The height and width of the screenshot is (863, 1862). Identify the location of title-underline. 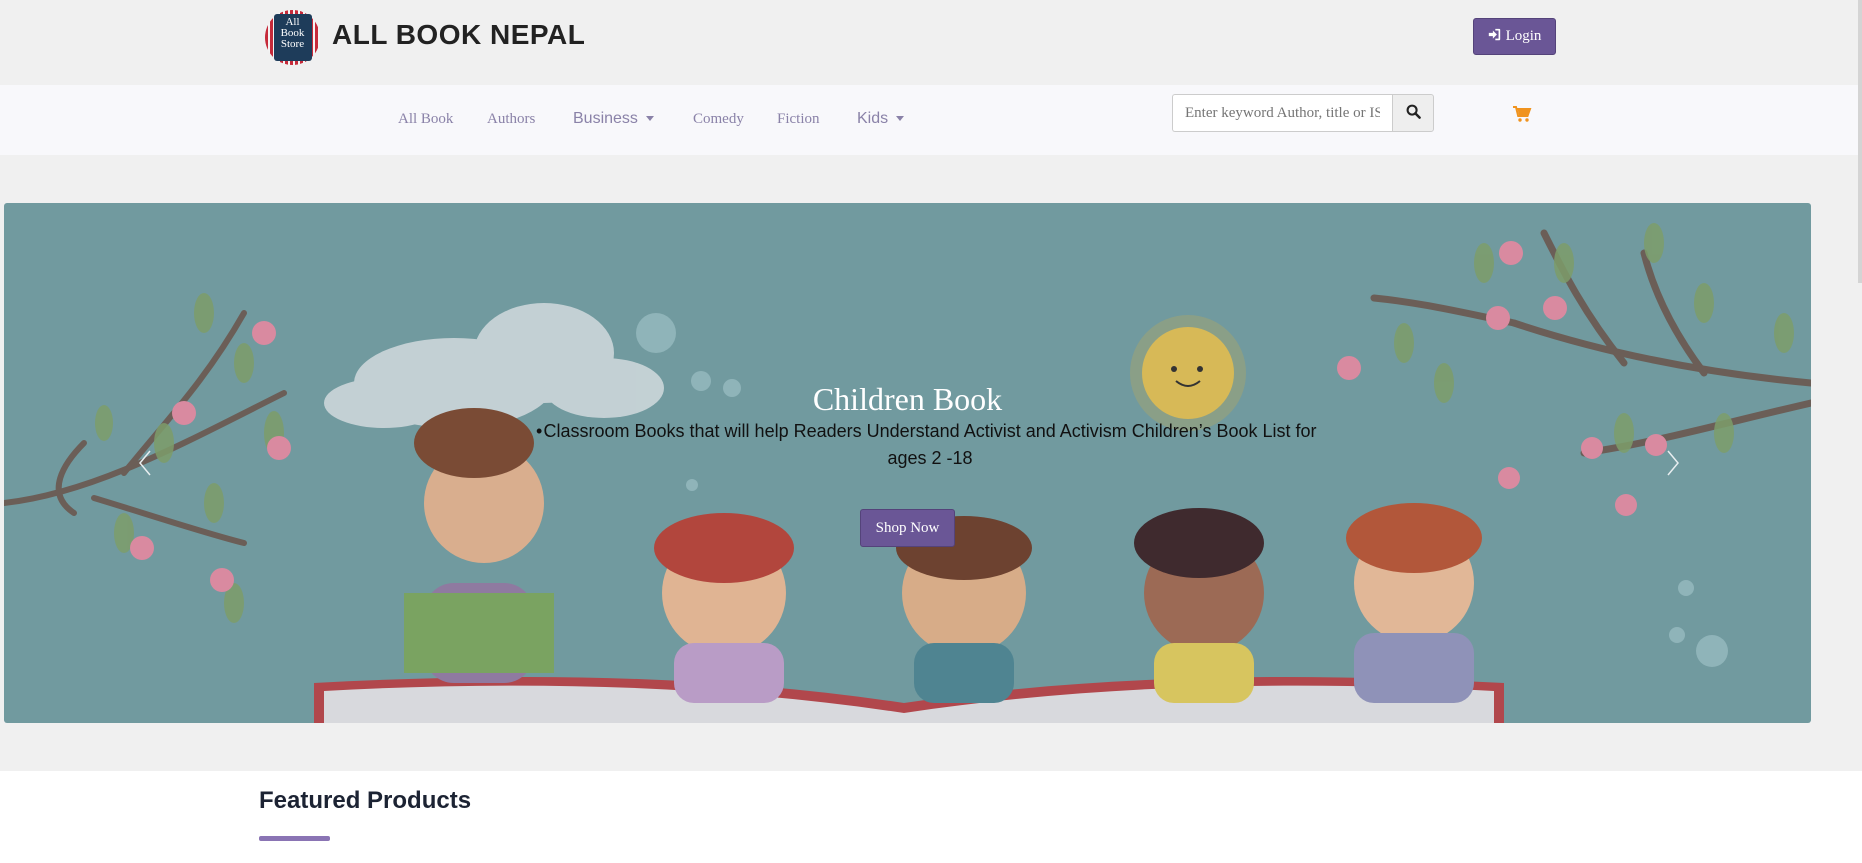
(294, 838).